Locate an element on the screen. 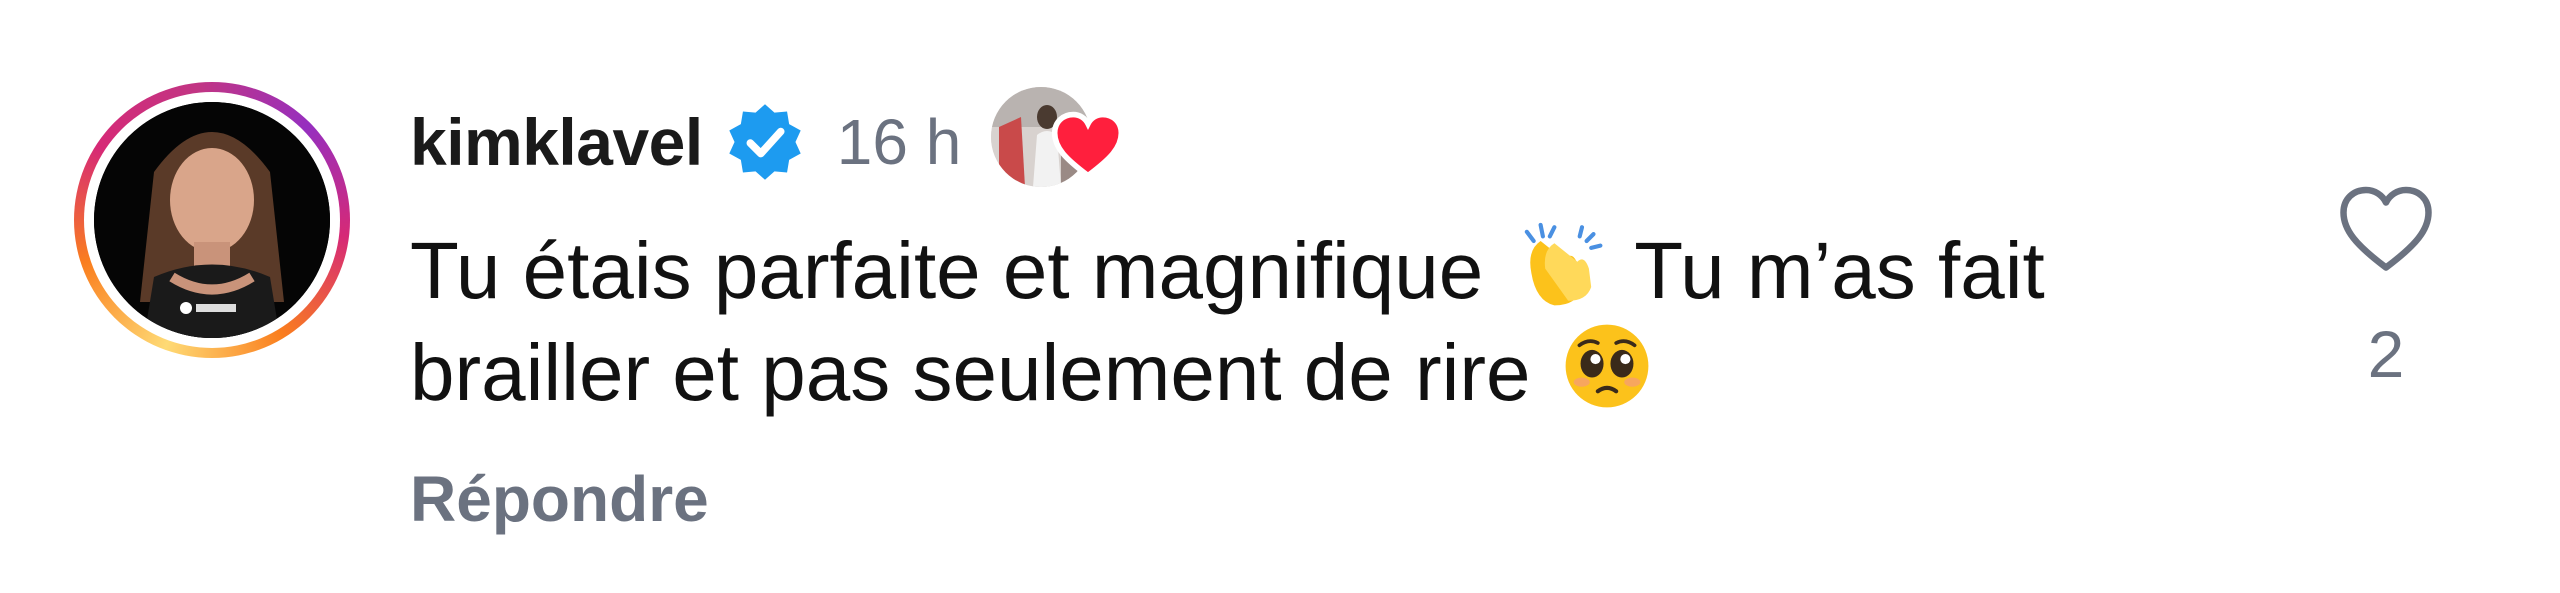  creator-liked-badge is located at coordinates (1066, 142).